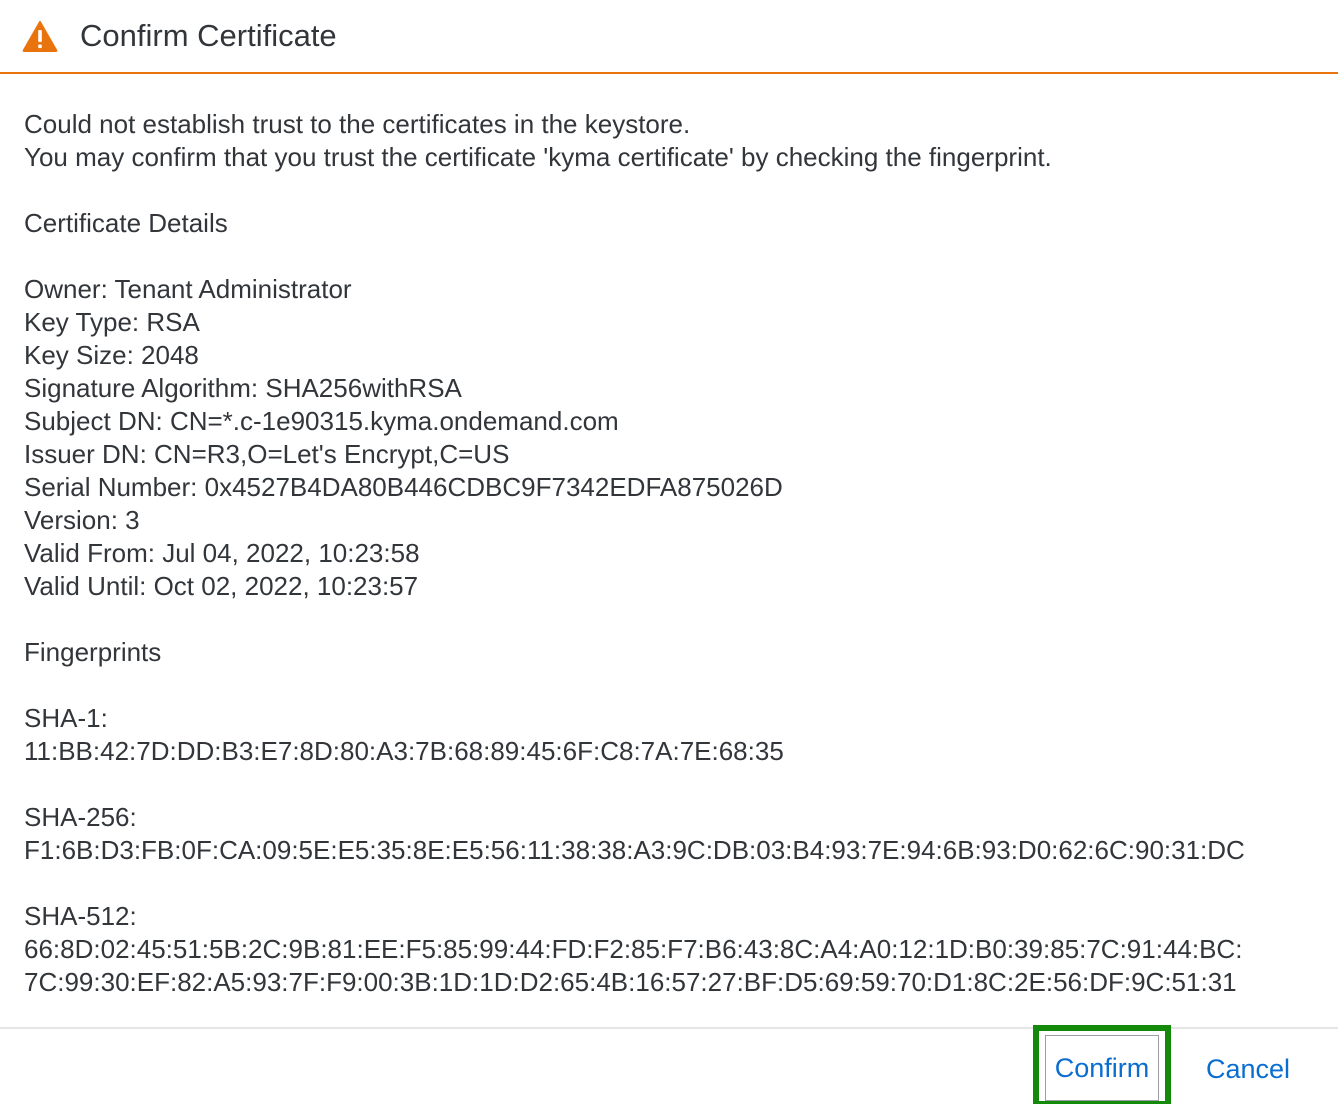 The height and width of the screenshot is (1104, 1338). What do you see at coordinates (188, 289) in the screenshot?
I see `detail-owner: Owner: Tenant Administrator` at bounding box center [188, 289].